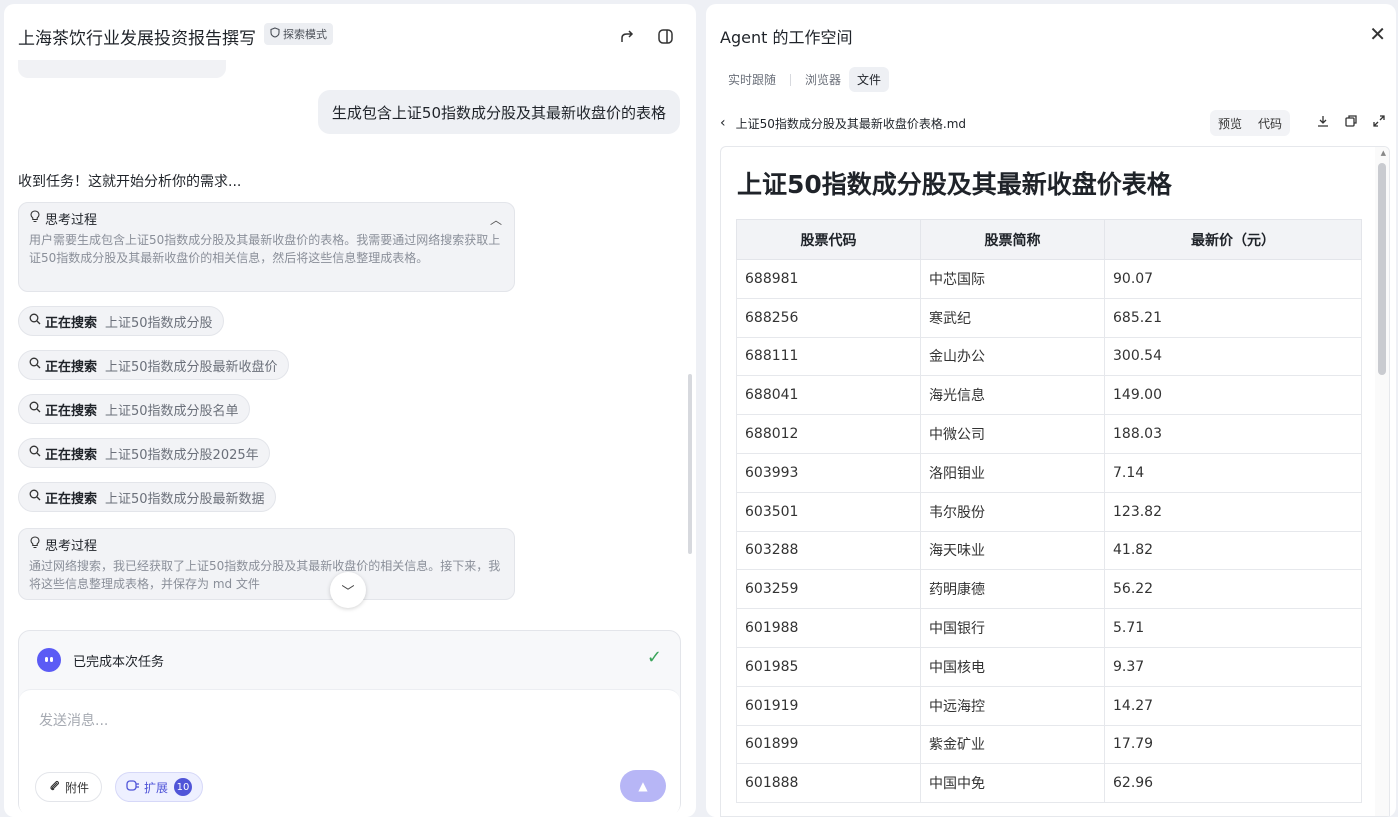  Describe the element at coordinates (1233, 472) in the screenshot. I see `cell-latest-price: 7.14` at that location.